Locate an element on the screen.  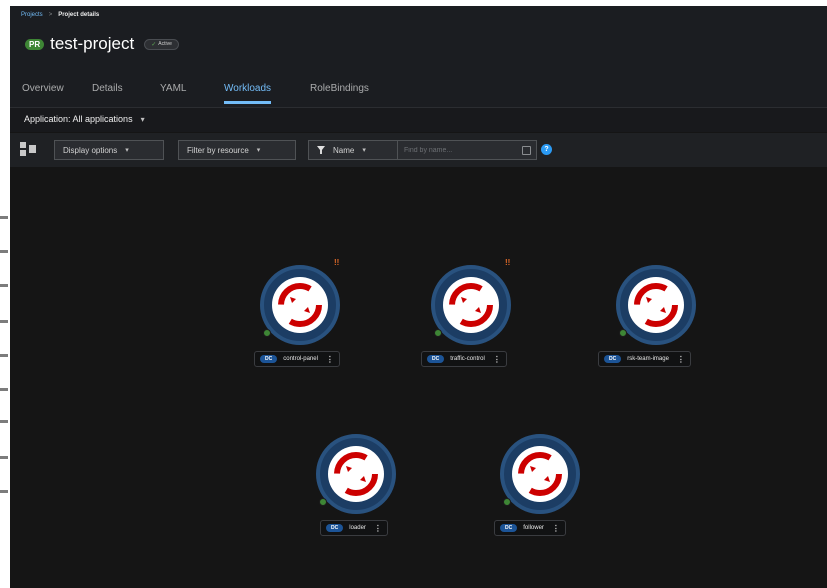
node-label: DC control-panel ⋮ is located at coordinates (297, 359).